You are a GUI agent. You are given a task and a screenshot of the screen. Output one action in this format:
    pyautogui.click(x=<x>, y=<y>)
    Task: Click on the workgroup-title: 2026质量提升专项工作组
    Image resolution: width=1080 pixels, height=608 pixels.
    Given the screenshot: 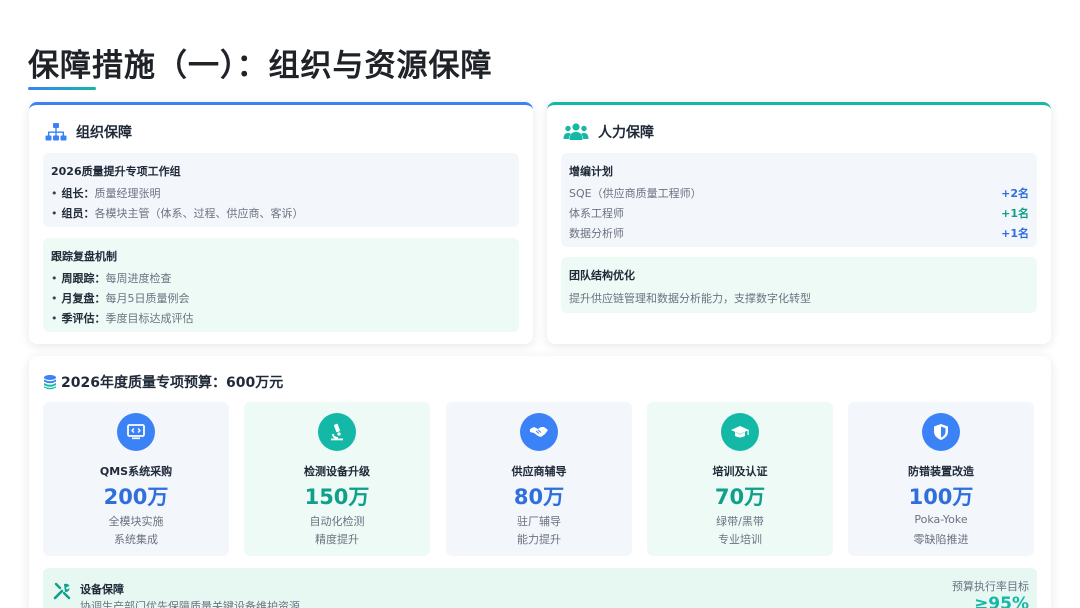 What is the action you would take?
    pyautogui.click(x=116, y=171)
    